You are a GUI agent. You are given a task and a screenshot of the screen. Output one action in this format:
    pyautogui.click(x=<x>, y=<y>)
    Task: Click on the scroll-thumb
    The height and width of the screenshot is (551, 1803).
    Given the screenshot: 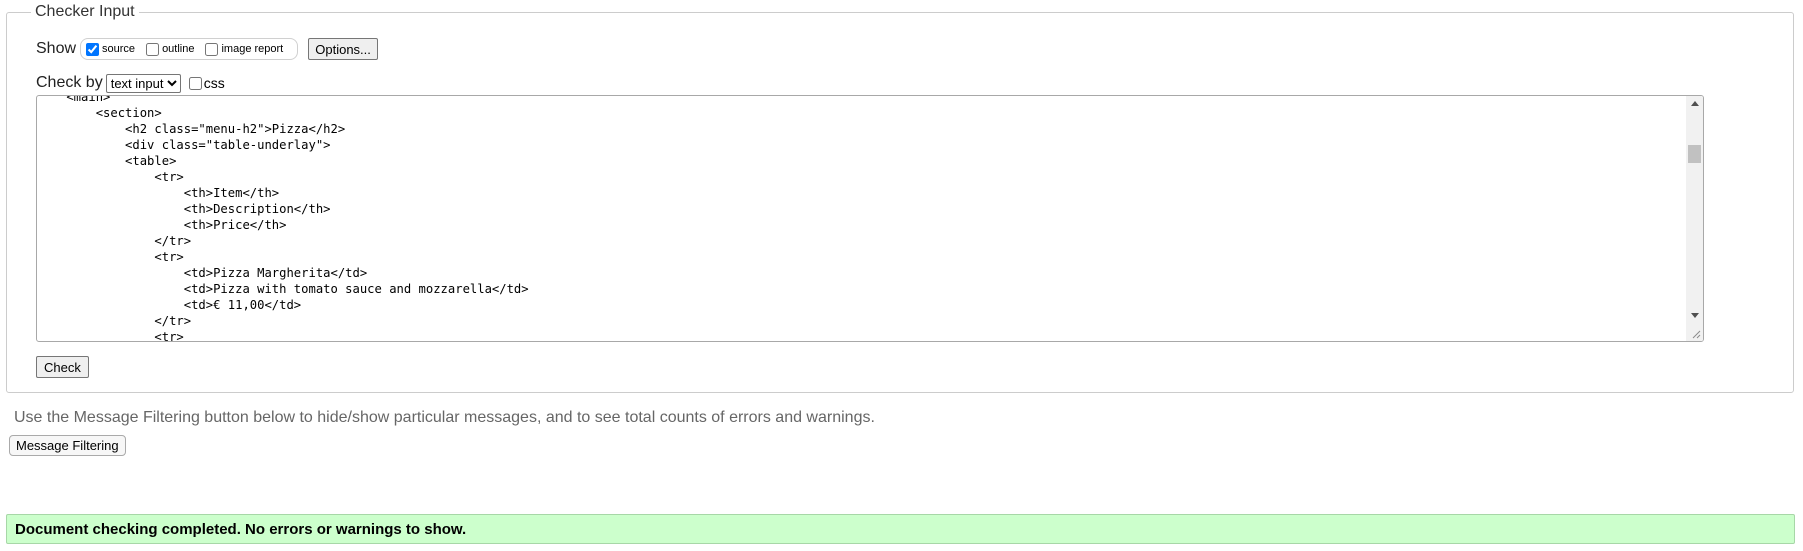 What is the action you would take?
    pyautogui.click(x=1694, y=154)
    